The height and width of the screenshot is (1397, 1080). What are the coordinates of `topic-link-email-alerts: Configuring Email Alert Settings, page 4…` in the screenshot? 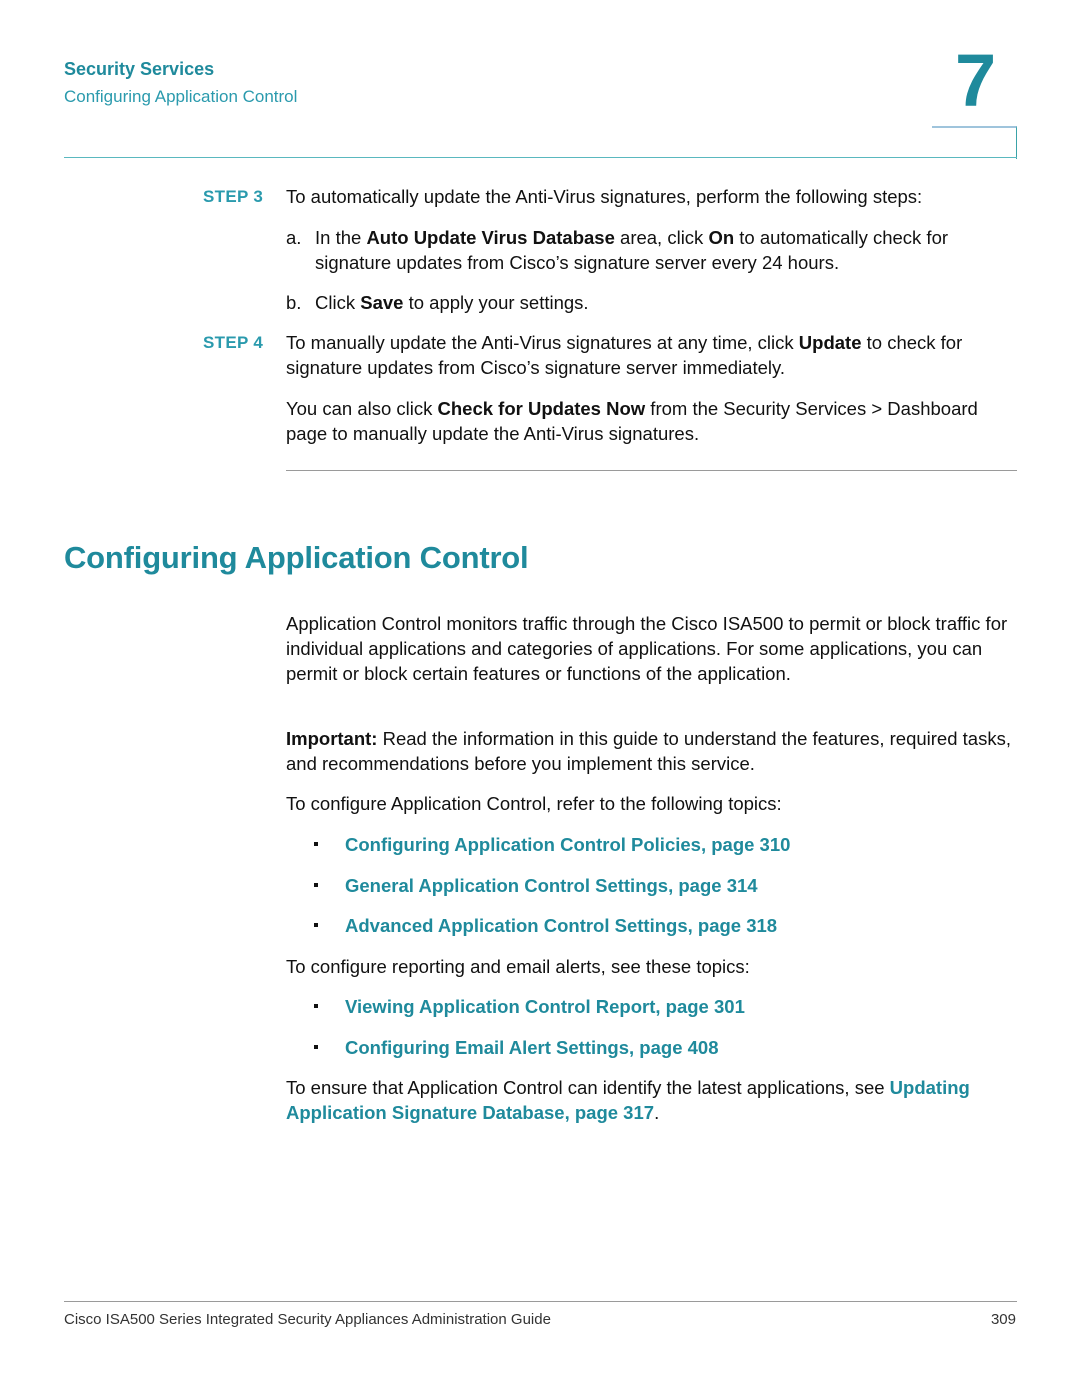 It's located at (532, 1047).